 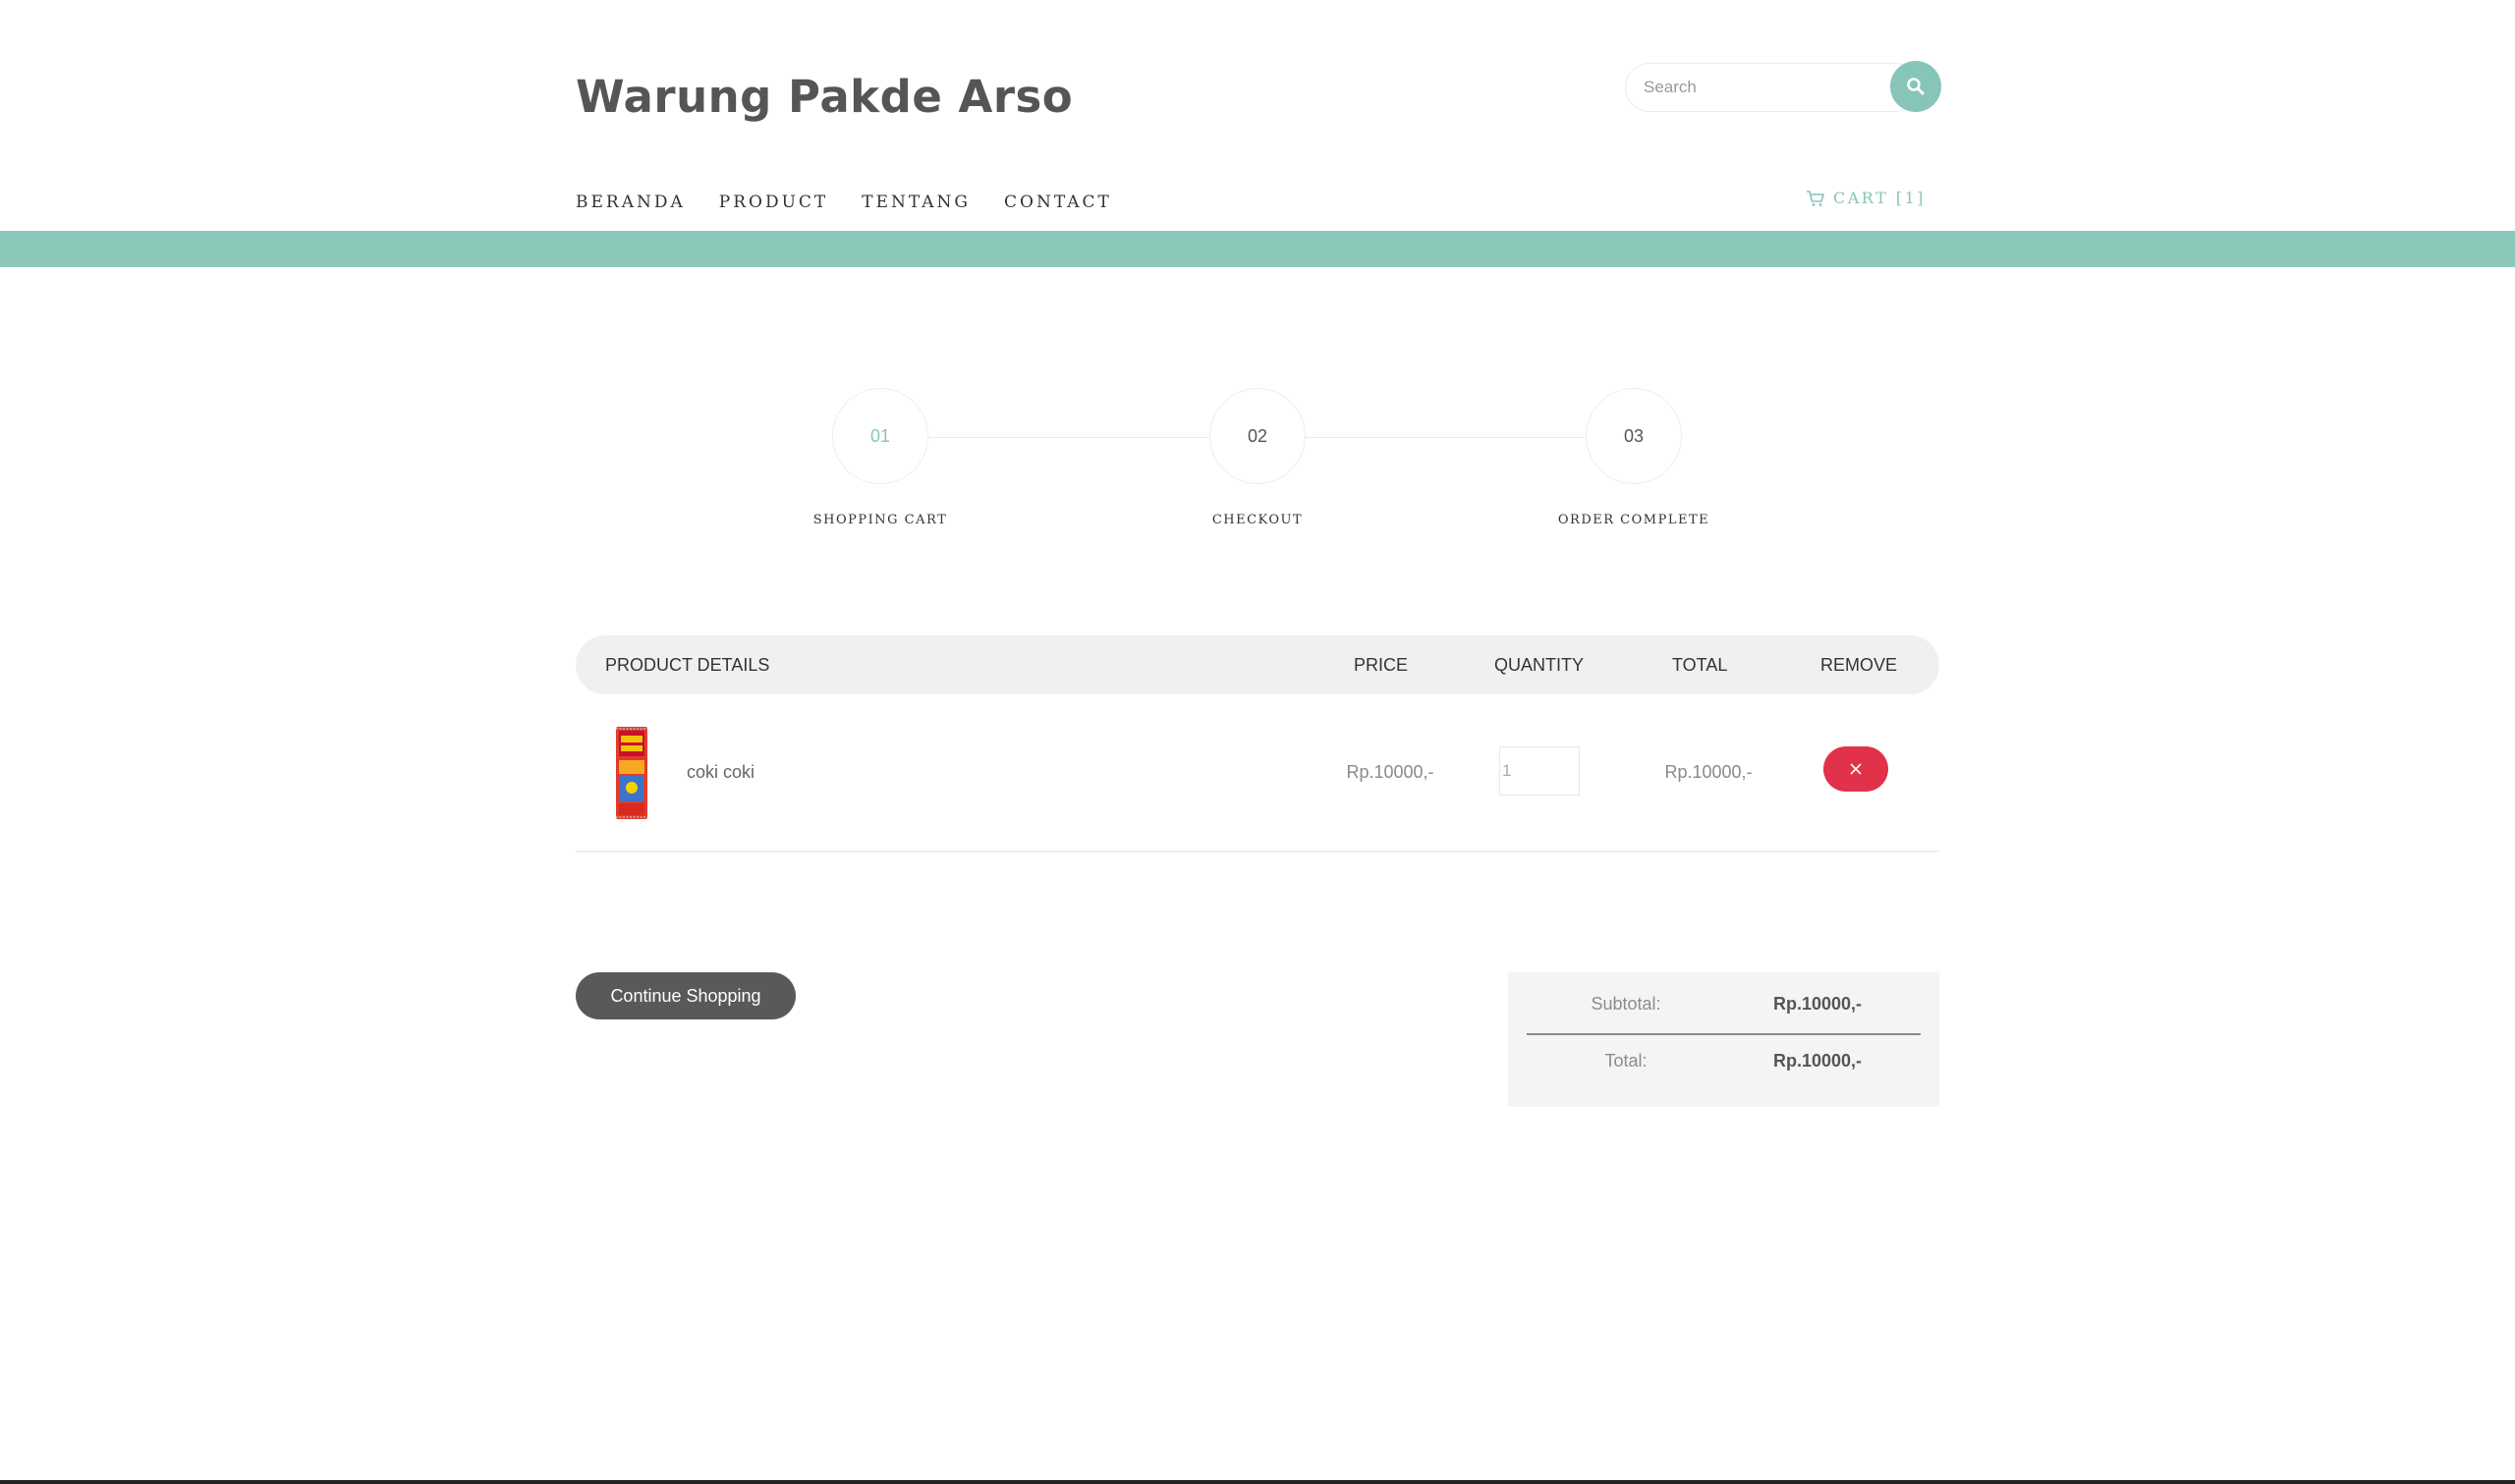 I want to click on step-number: 02, so click(x=1257, y=436).